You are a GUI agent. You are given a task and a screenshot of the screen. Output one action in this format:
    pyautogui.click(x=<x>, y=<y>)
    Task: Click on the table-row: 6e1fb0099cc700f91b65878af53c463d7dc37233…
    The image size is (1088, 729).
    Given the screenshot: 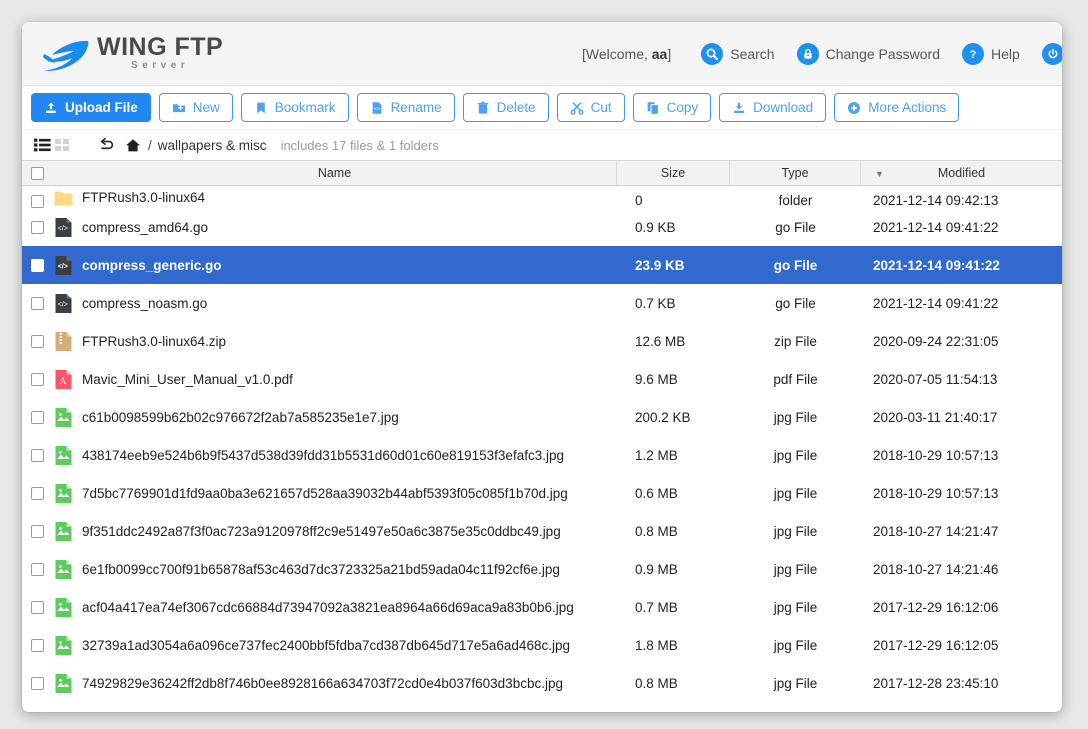 What is the action you would take?
    pyautogui.click(x=542, y=569)
    